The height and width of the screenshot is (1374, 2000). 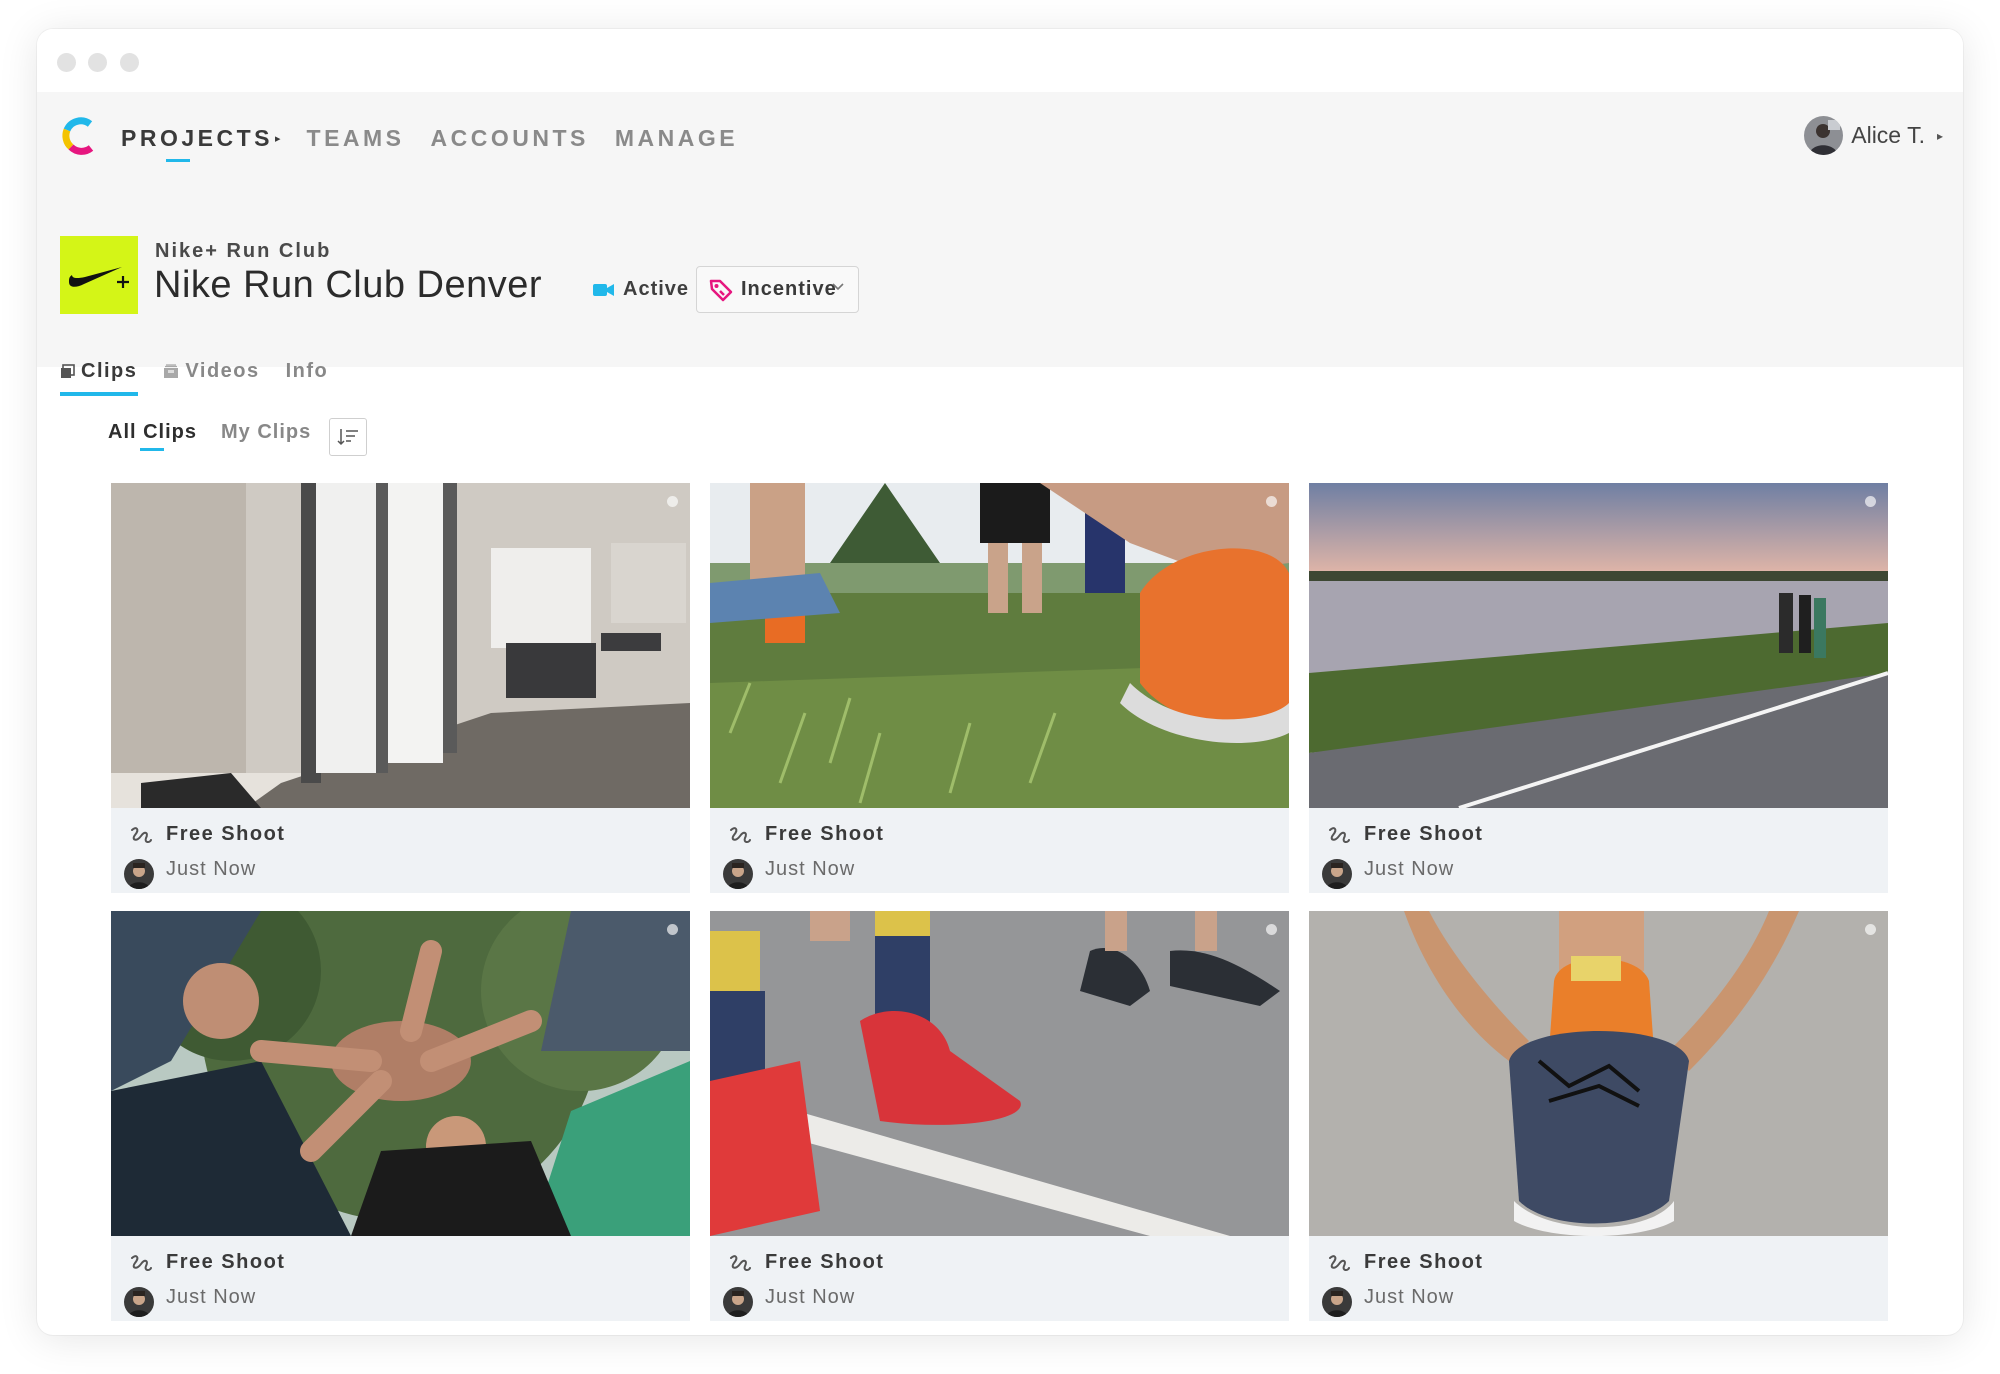 What do you see at coordinates (1824, 135) in the screenshot?
I see `user-avatar` at bounding box center [1824, 135].